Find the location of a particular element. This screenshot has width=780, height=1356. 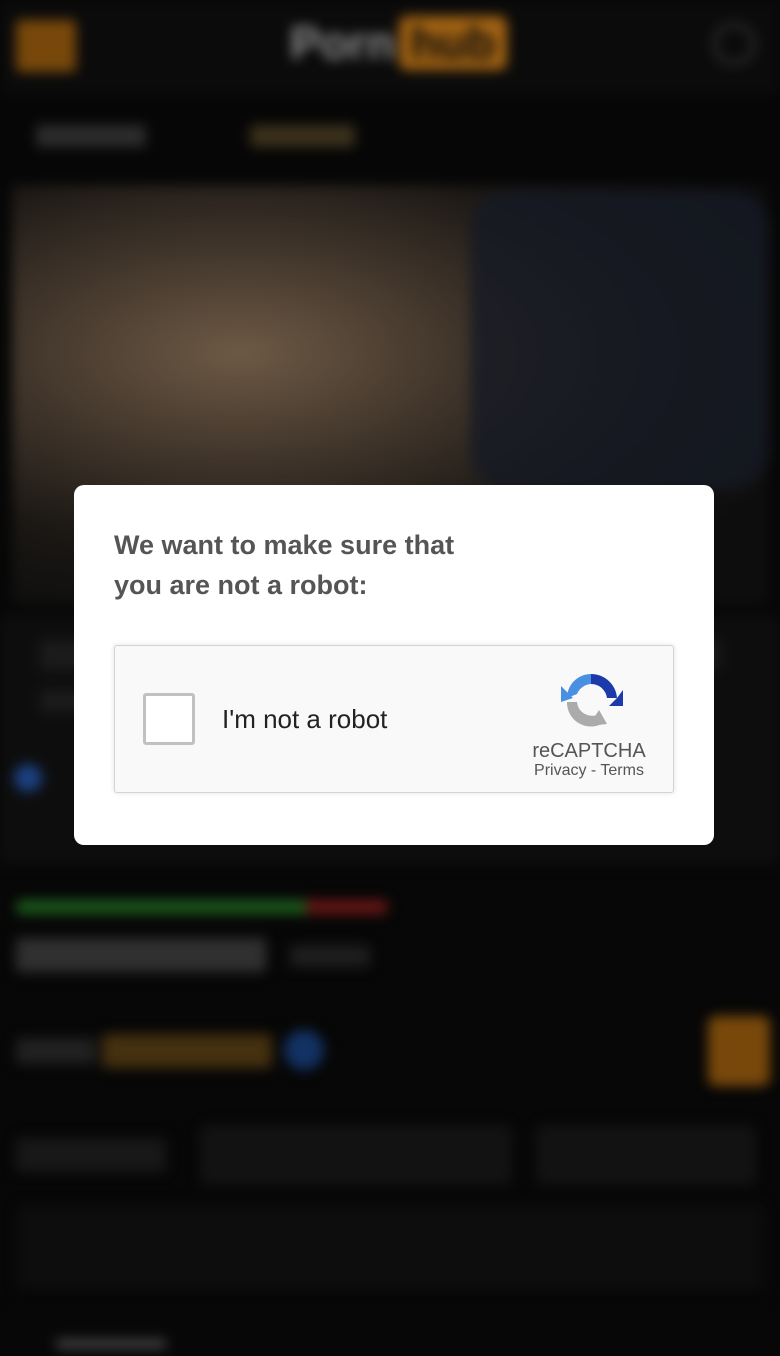

dialog-title-line2: you are not a robot: is located at coordinates (241, 585).